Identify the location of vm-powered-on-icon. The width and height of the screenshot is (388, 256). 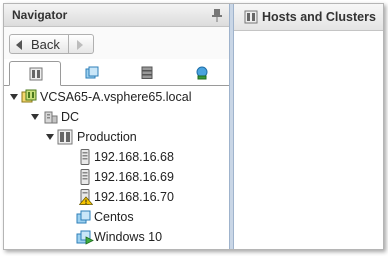
(85, 237).